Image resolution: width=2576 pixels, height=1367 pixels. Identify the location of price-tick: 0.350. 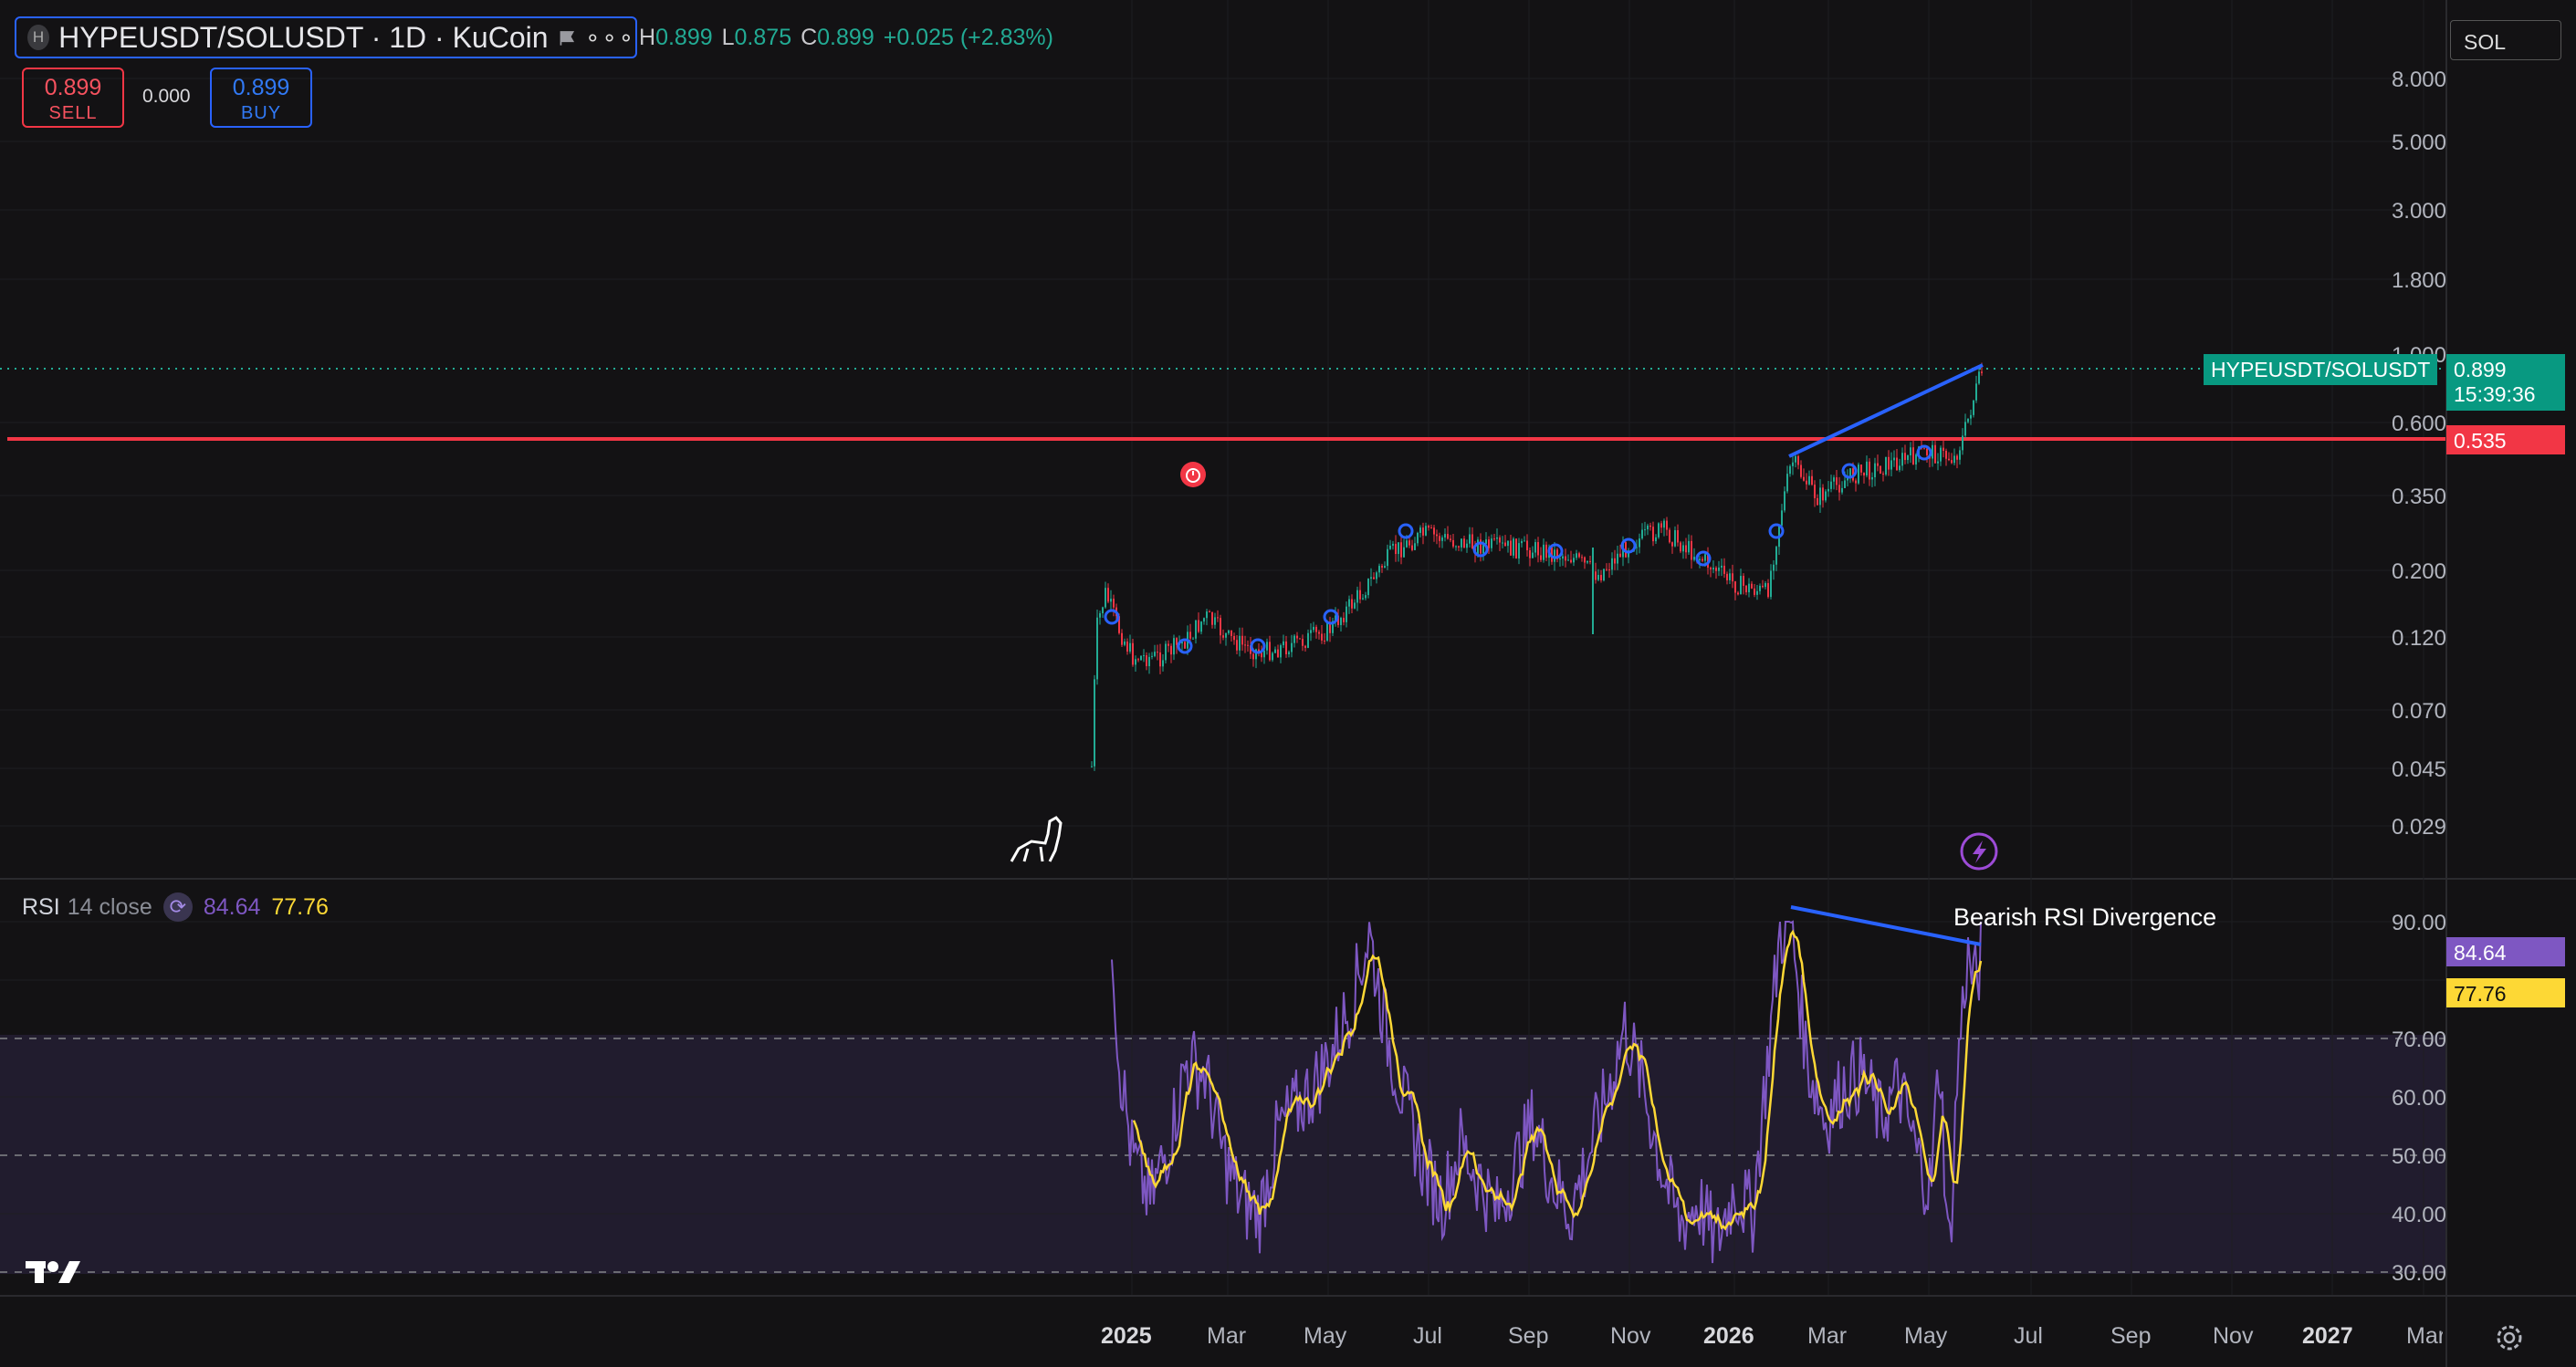
(2419, 497).